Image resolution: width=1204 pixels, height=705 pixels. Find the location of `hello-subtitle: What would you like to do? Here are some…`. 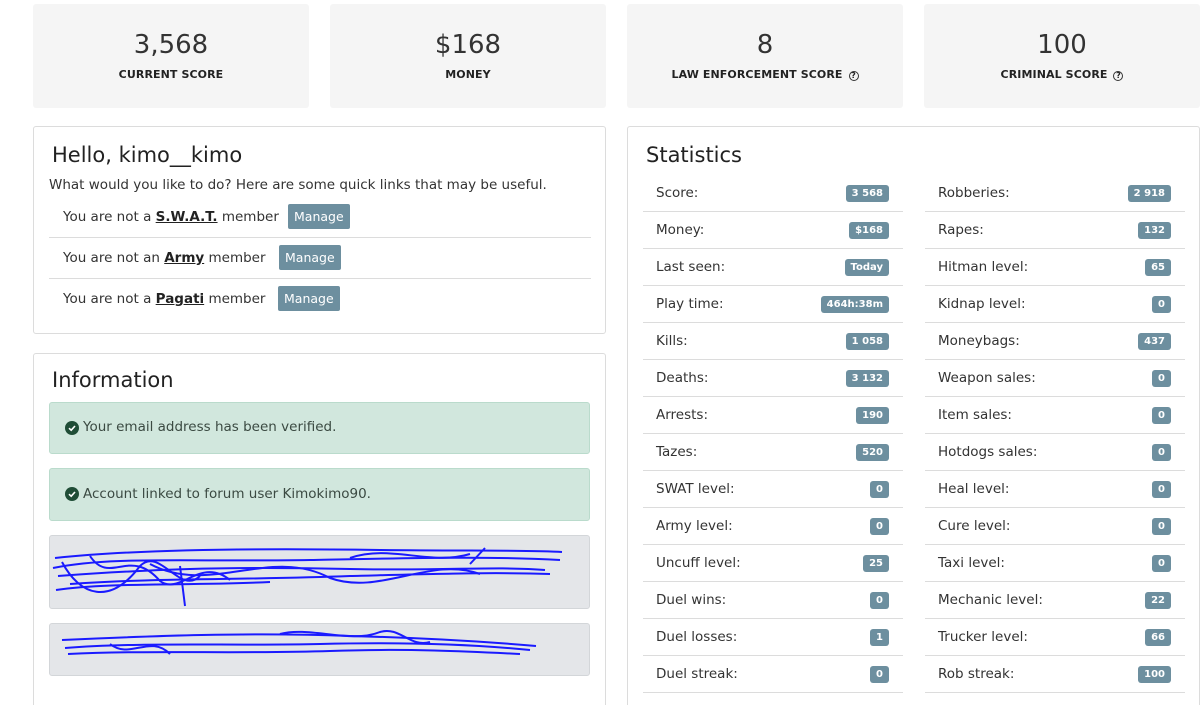

hello-subtitle: What would you like to do? Here are some… is located at coordinates (298, 185).